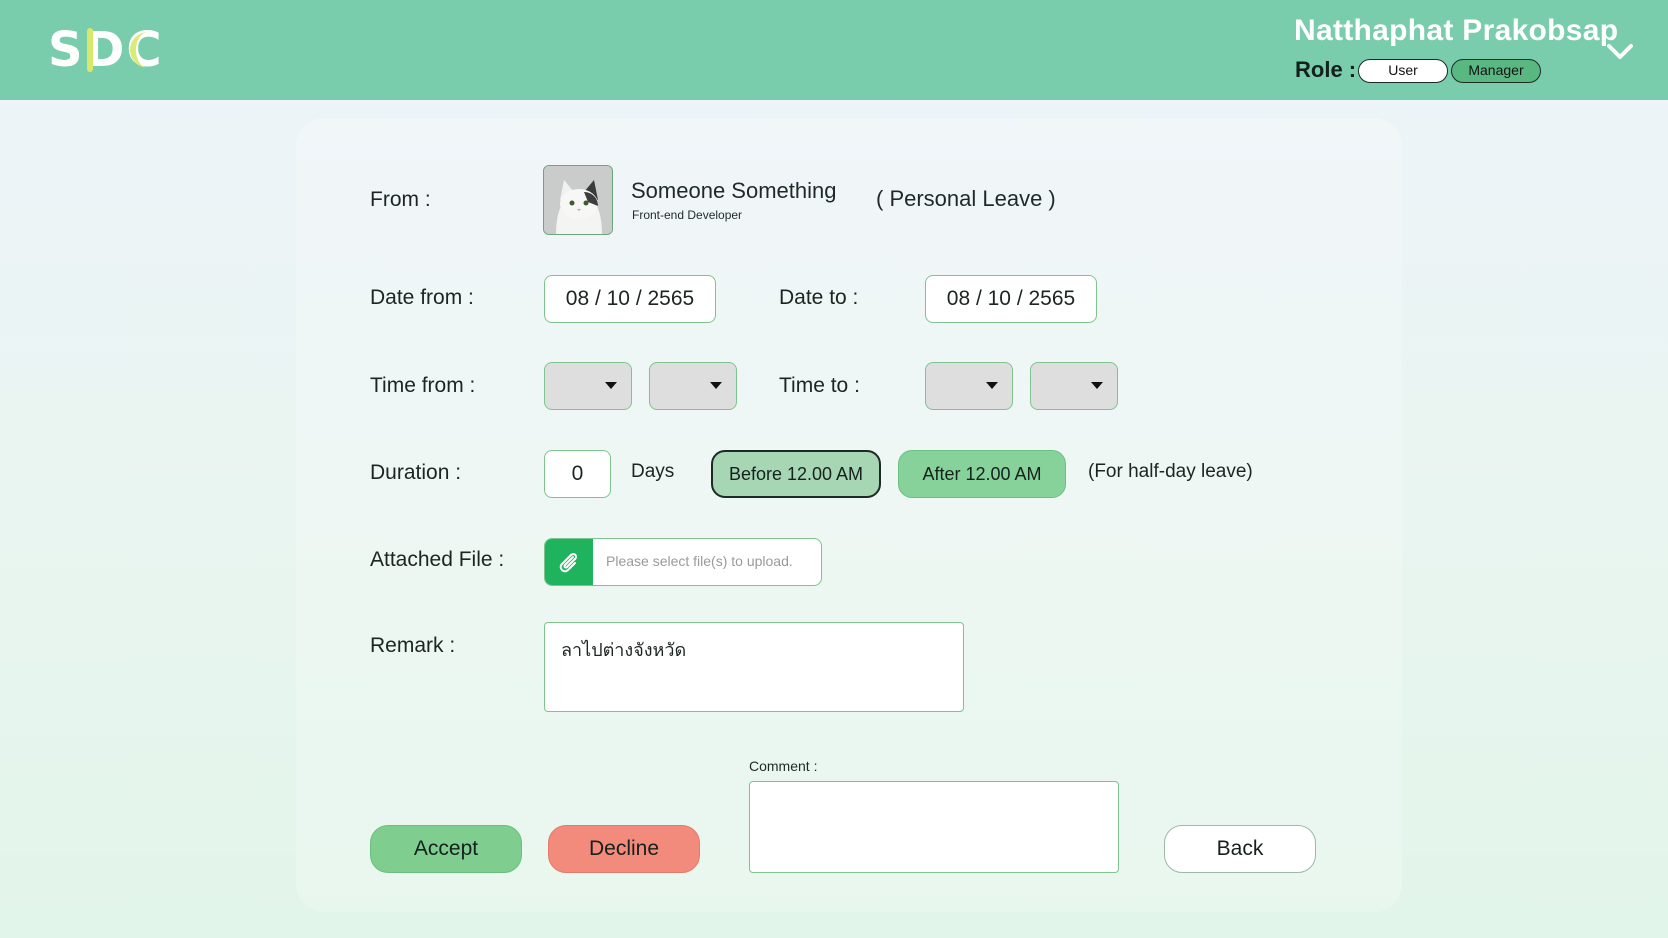 The width and height of the screenshot is (1668, 938). I want to click on duration-label: Duration :, so click(416, 472).